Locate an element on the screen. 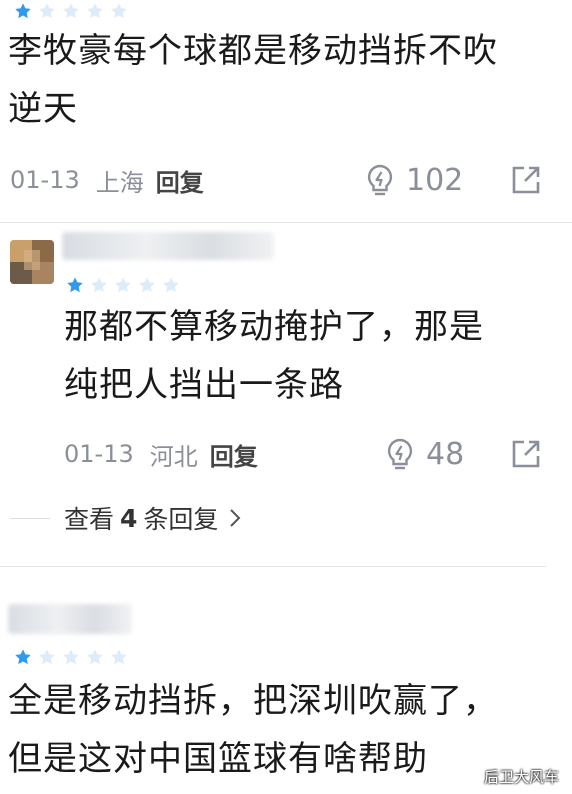  chevron-right-icon is located at coordinates (235, 518).